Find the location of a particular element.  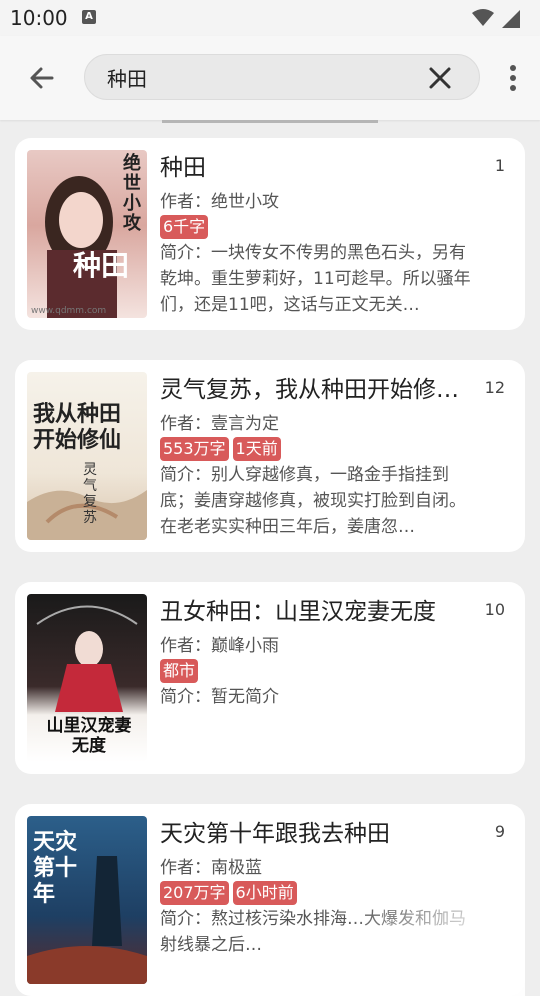

tag-updated: 1天前 is located at coordinates (256, 449).